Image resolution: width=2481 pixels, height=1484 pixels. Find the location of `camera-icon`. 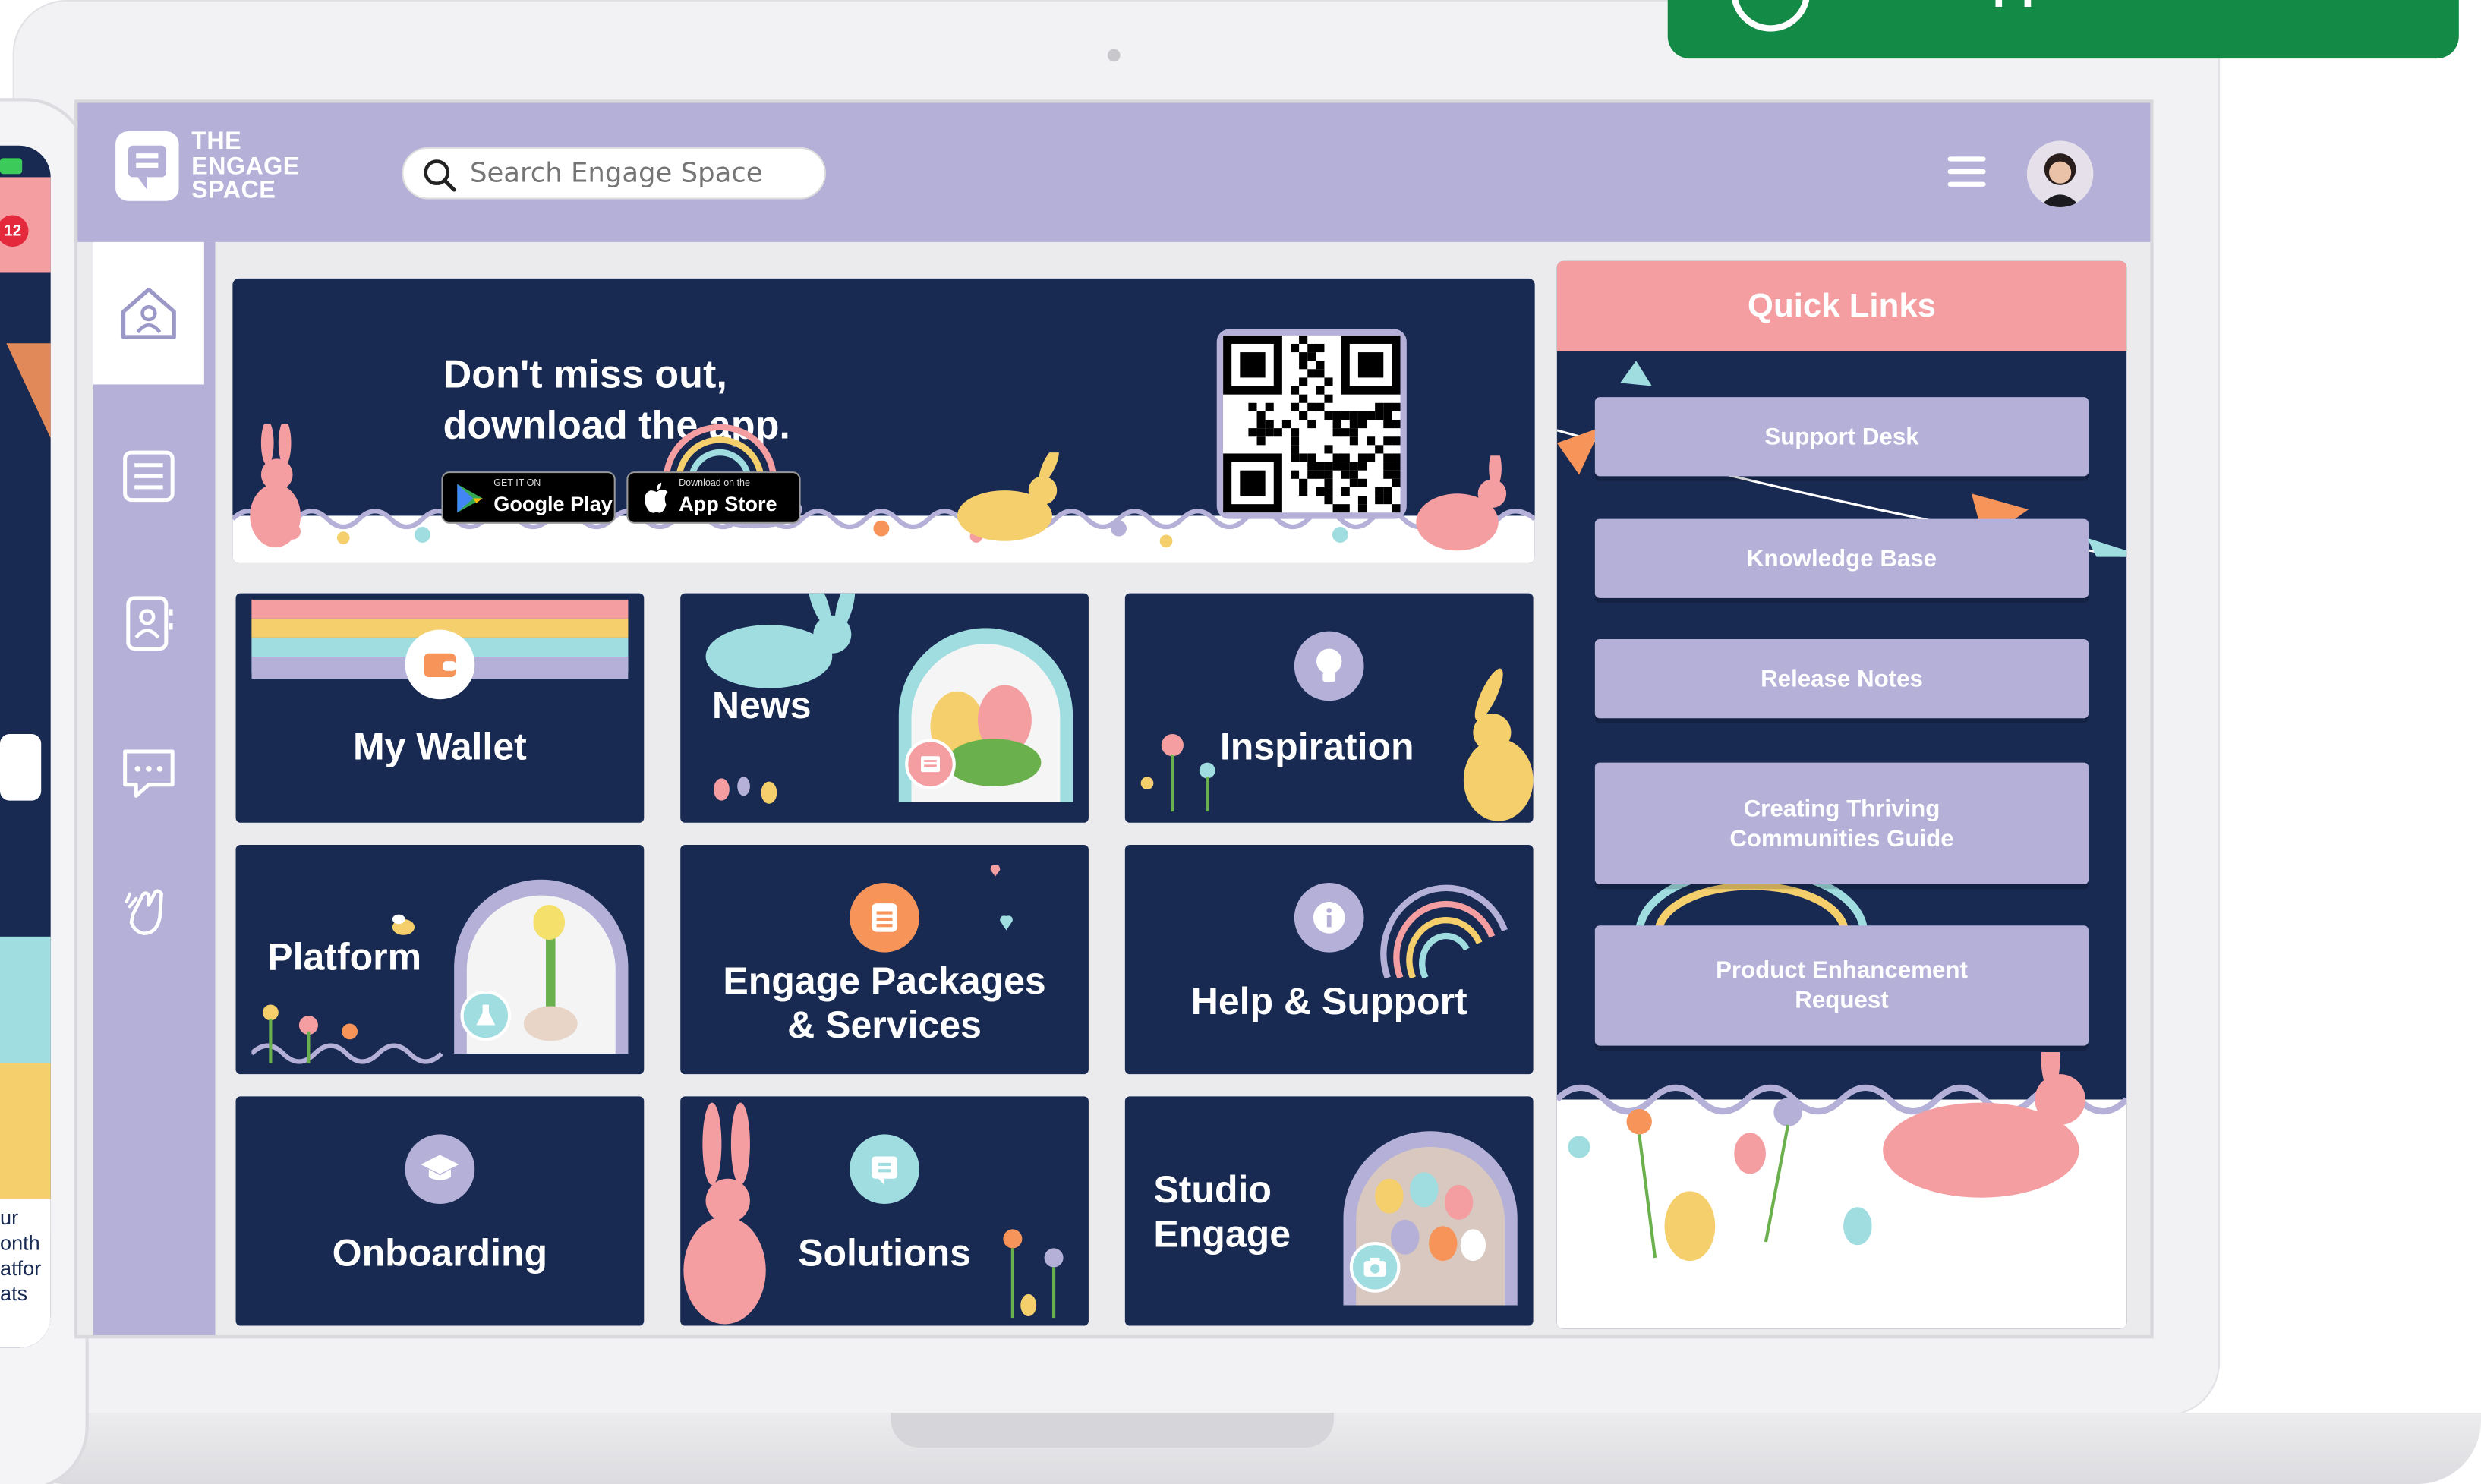

camera-icon is located at coordinates (1375, 1267).